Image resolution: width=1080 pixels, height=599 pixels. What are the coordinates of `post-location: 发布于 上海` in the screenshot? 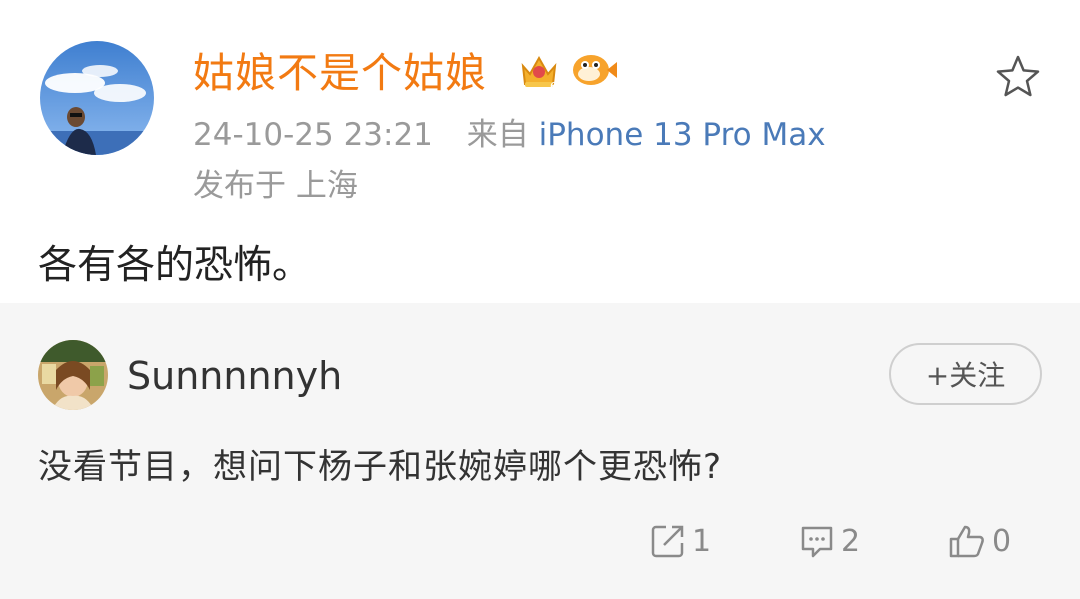 It's located at (275, 186).